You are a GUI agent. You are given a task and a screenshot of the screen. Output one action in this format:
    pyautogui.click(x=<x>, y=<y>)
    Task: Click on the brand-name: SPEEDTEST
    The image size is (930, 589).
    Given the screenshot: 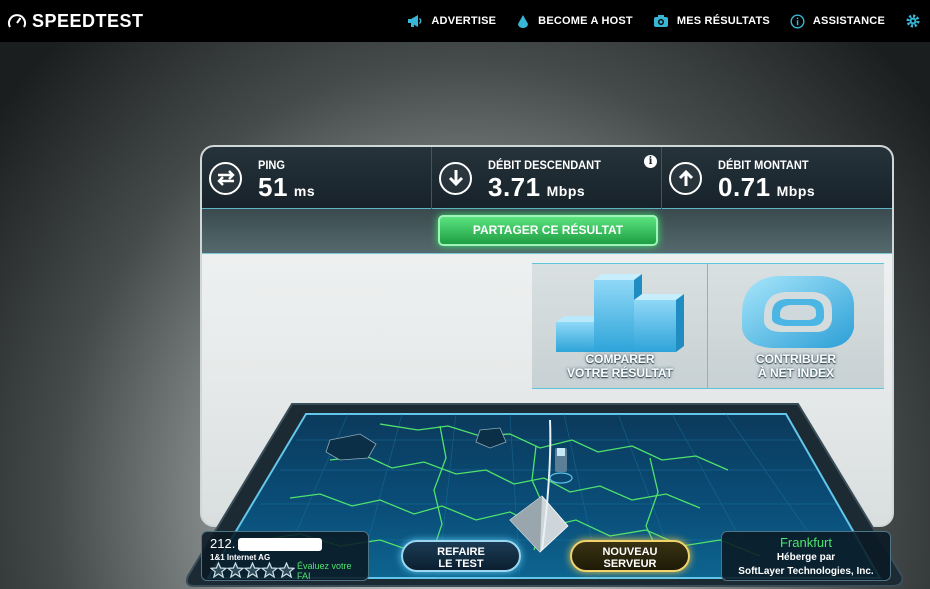 What is the action you would take?
    pyautogui.click(x=88, y=20)
    